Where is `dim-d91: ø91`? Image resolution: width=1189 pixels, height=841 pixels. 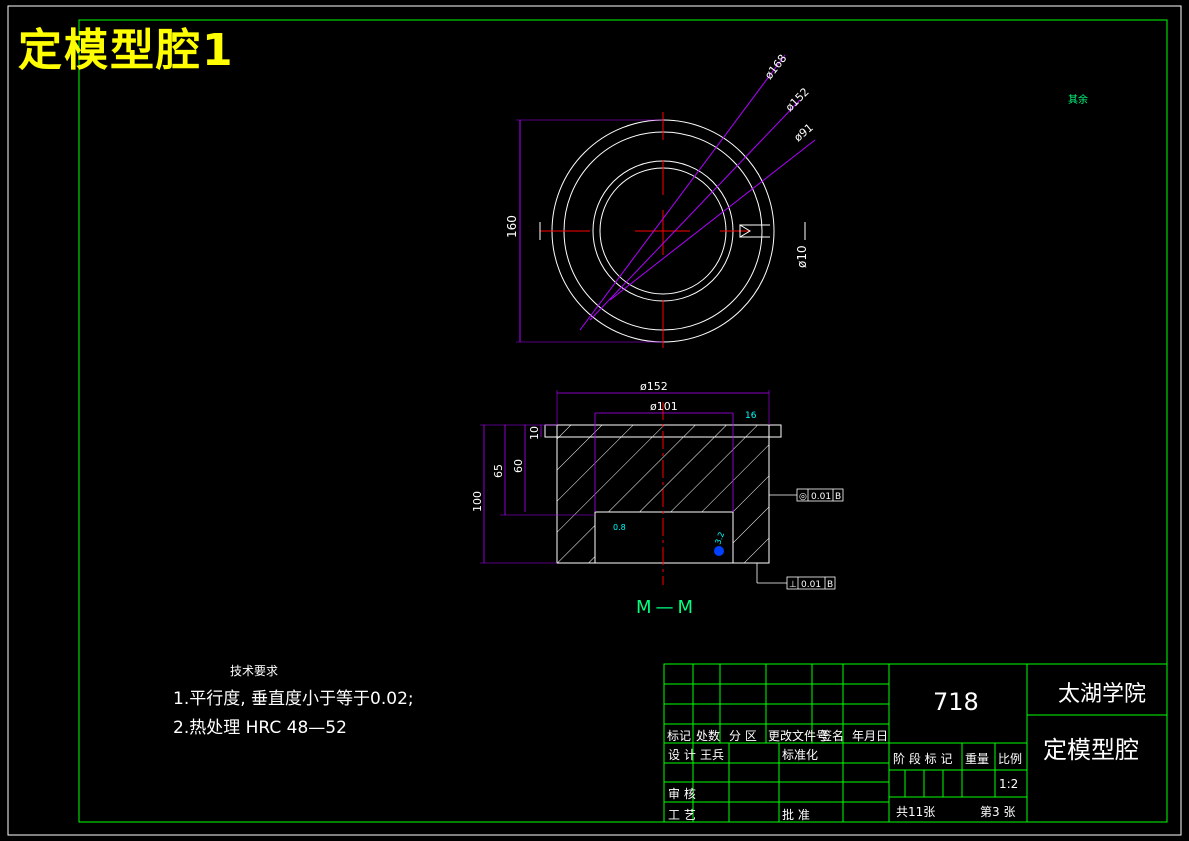
dim-d91: ø91 is located at coordinates (804, 132).